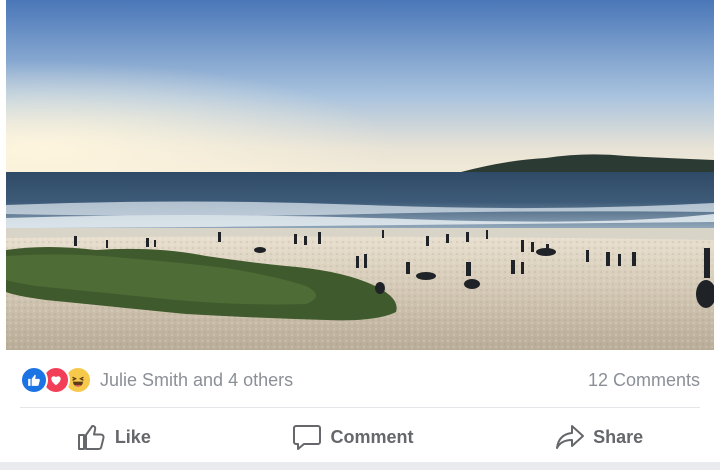 The height and width of the screenshot is (470, 720). I want to click on reactor-summary-text: Julie Smith and 4 others, so click(196, 380).